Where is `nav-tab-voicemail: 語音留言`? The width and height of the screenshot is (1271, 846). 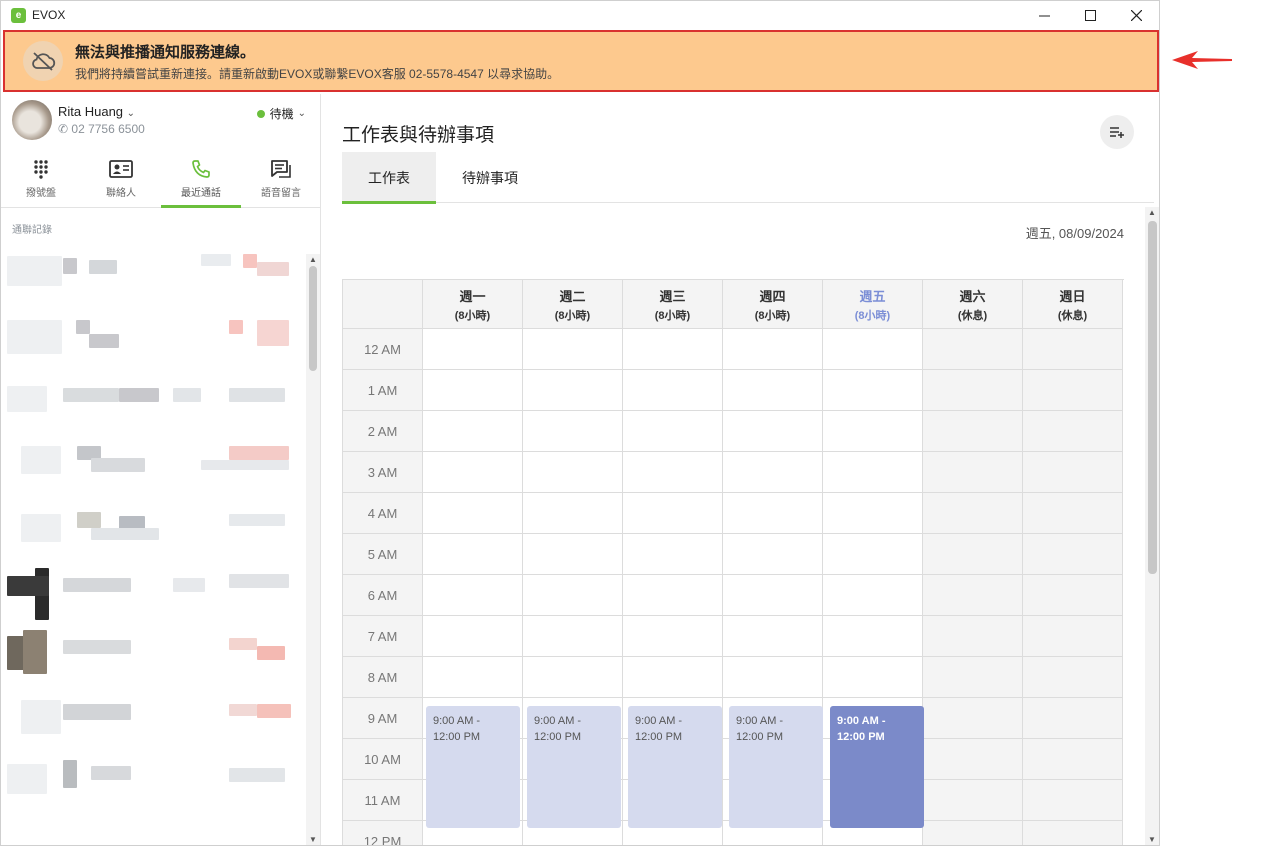
nav-tab-voicemail: 語音留言 is located at coordinates (281, 179).